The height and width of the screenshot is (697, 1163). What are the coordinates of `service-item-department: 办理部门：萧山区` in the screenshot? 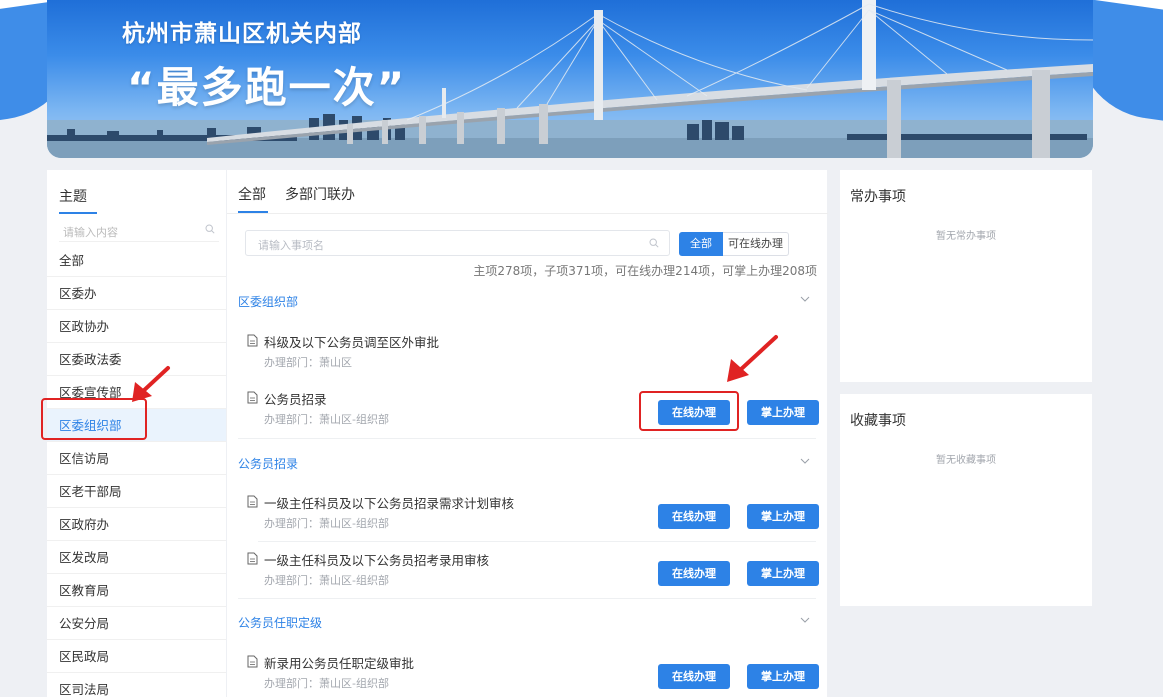 It's located at (308, 362).